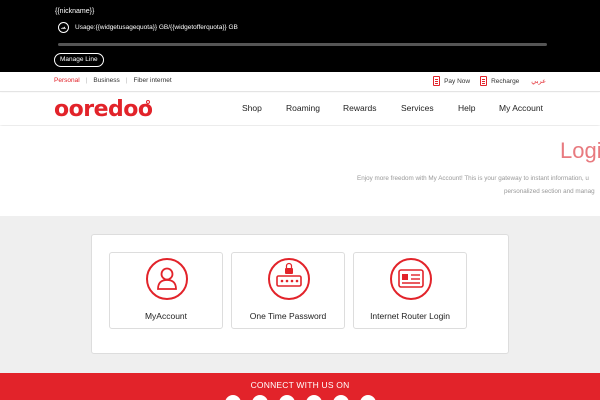 The width and height of the screenshot is (600, 400). What do you see at coordinates (368, 397) in the screenshot?
I see `snapchat-icon` at bounding box center [368, 397].